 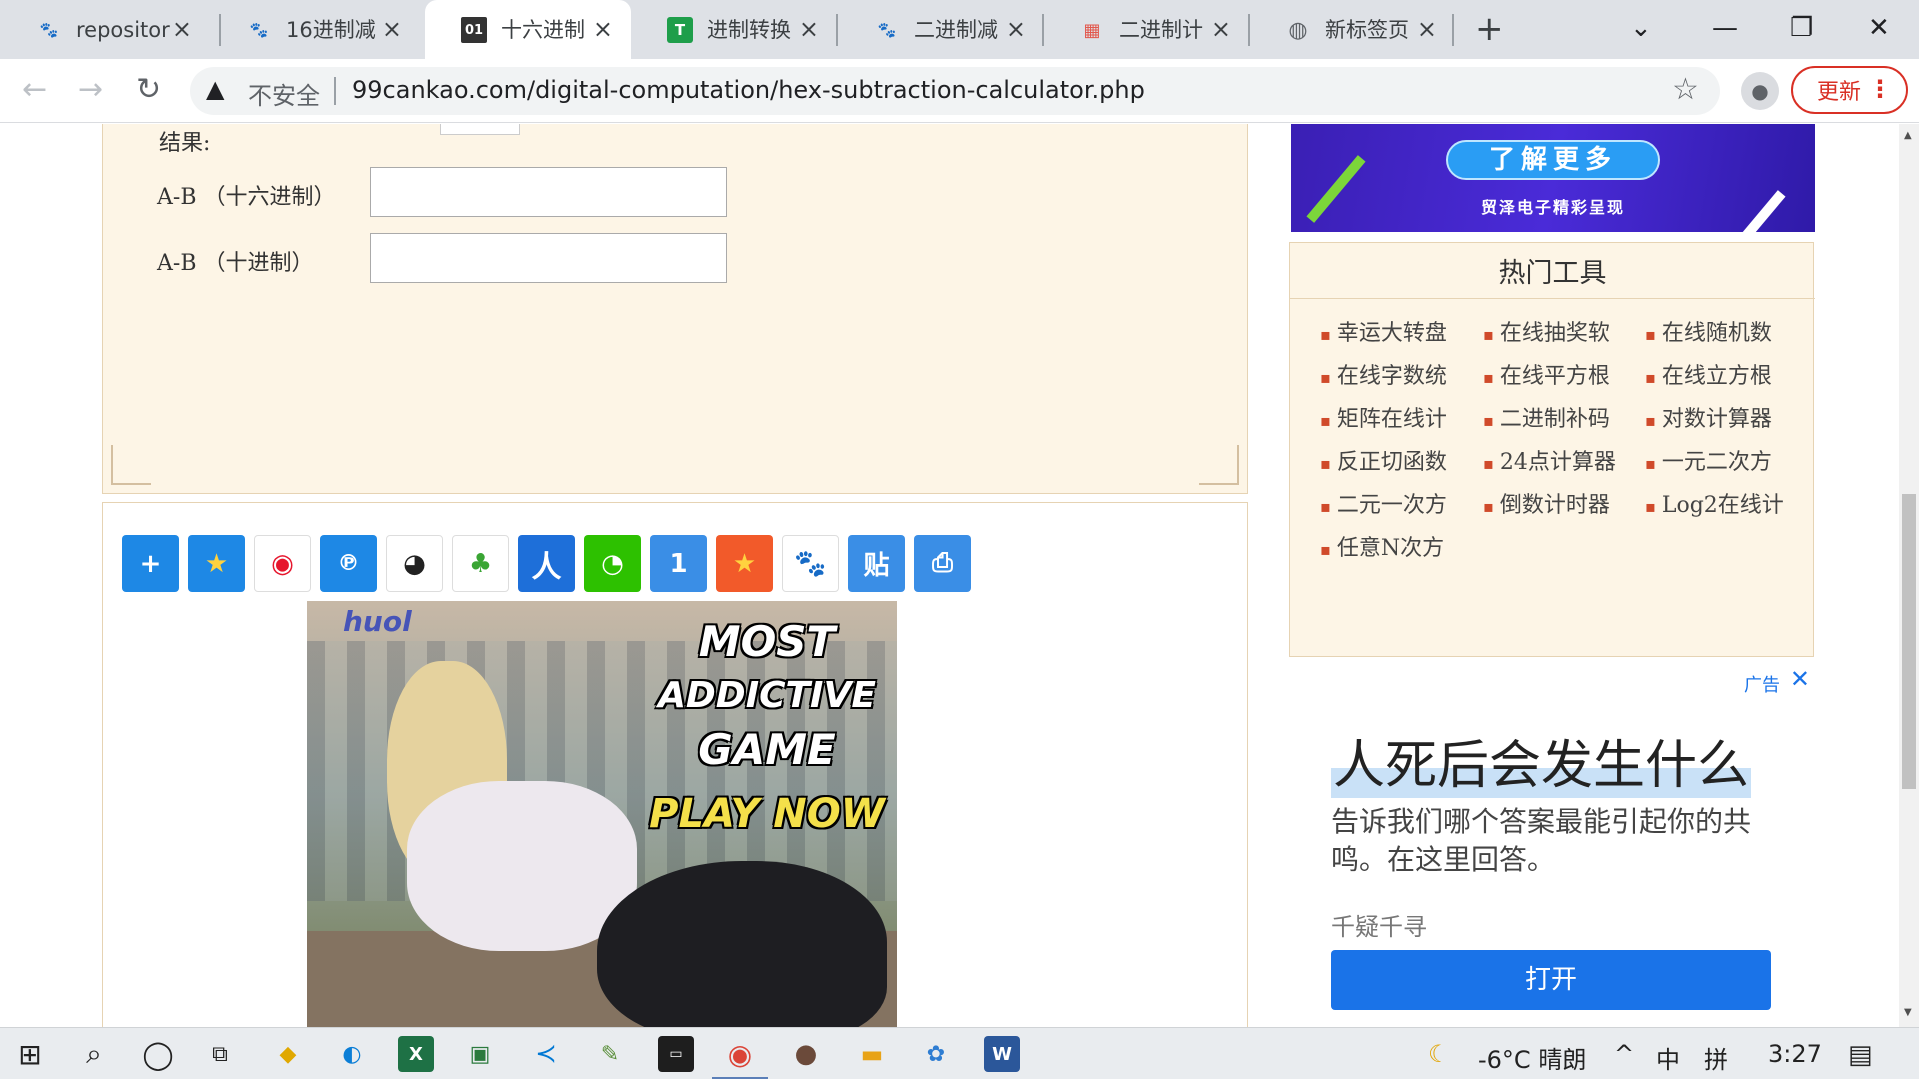 I want to click on bookmark-star-icon: ☆, so click(x=1685, y=89).